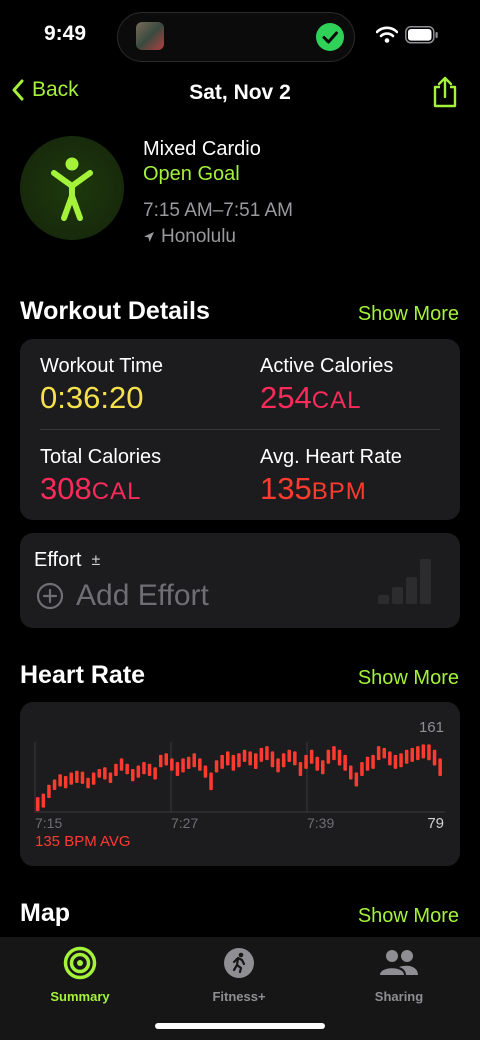 Image resolution: width=480 pixels, height=1040 pixels. I want to click on share-icon, so click(445, 92).